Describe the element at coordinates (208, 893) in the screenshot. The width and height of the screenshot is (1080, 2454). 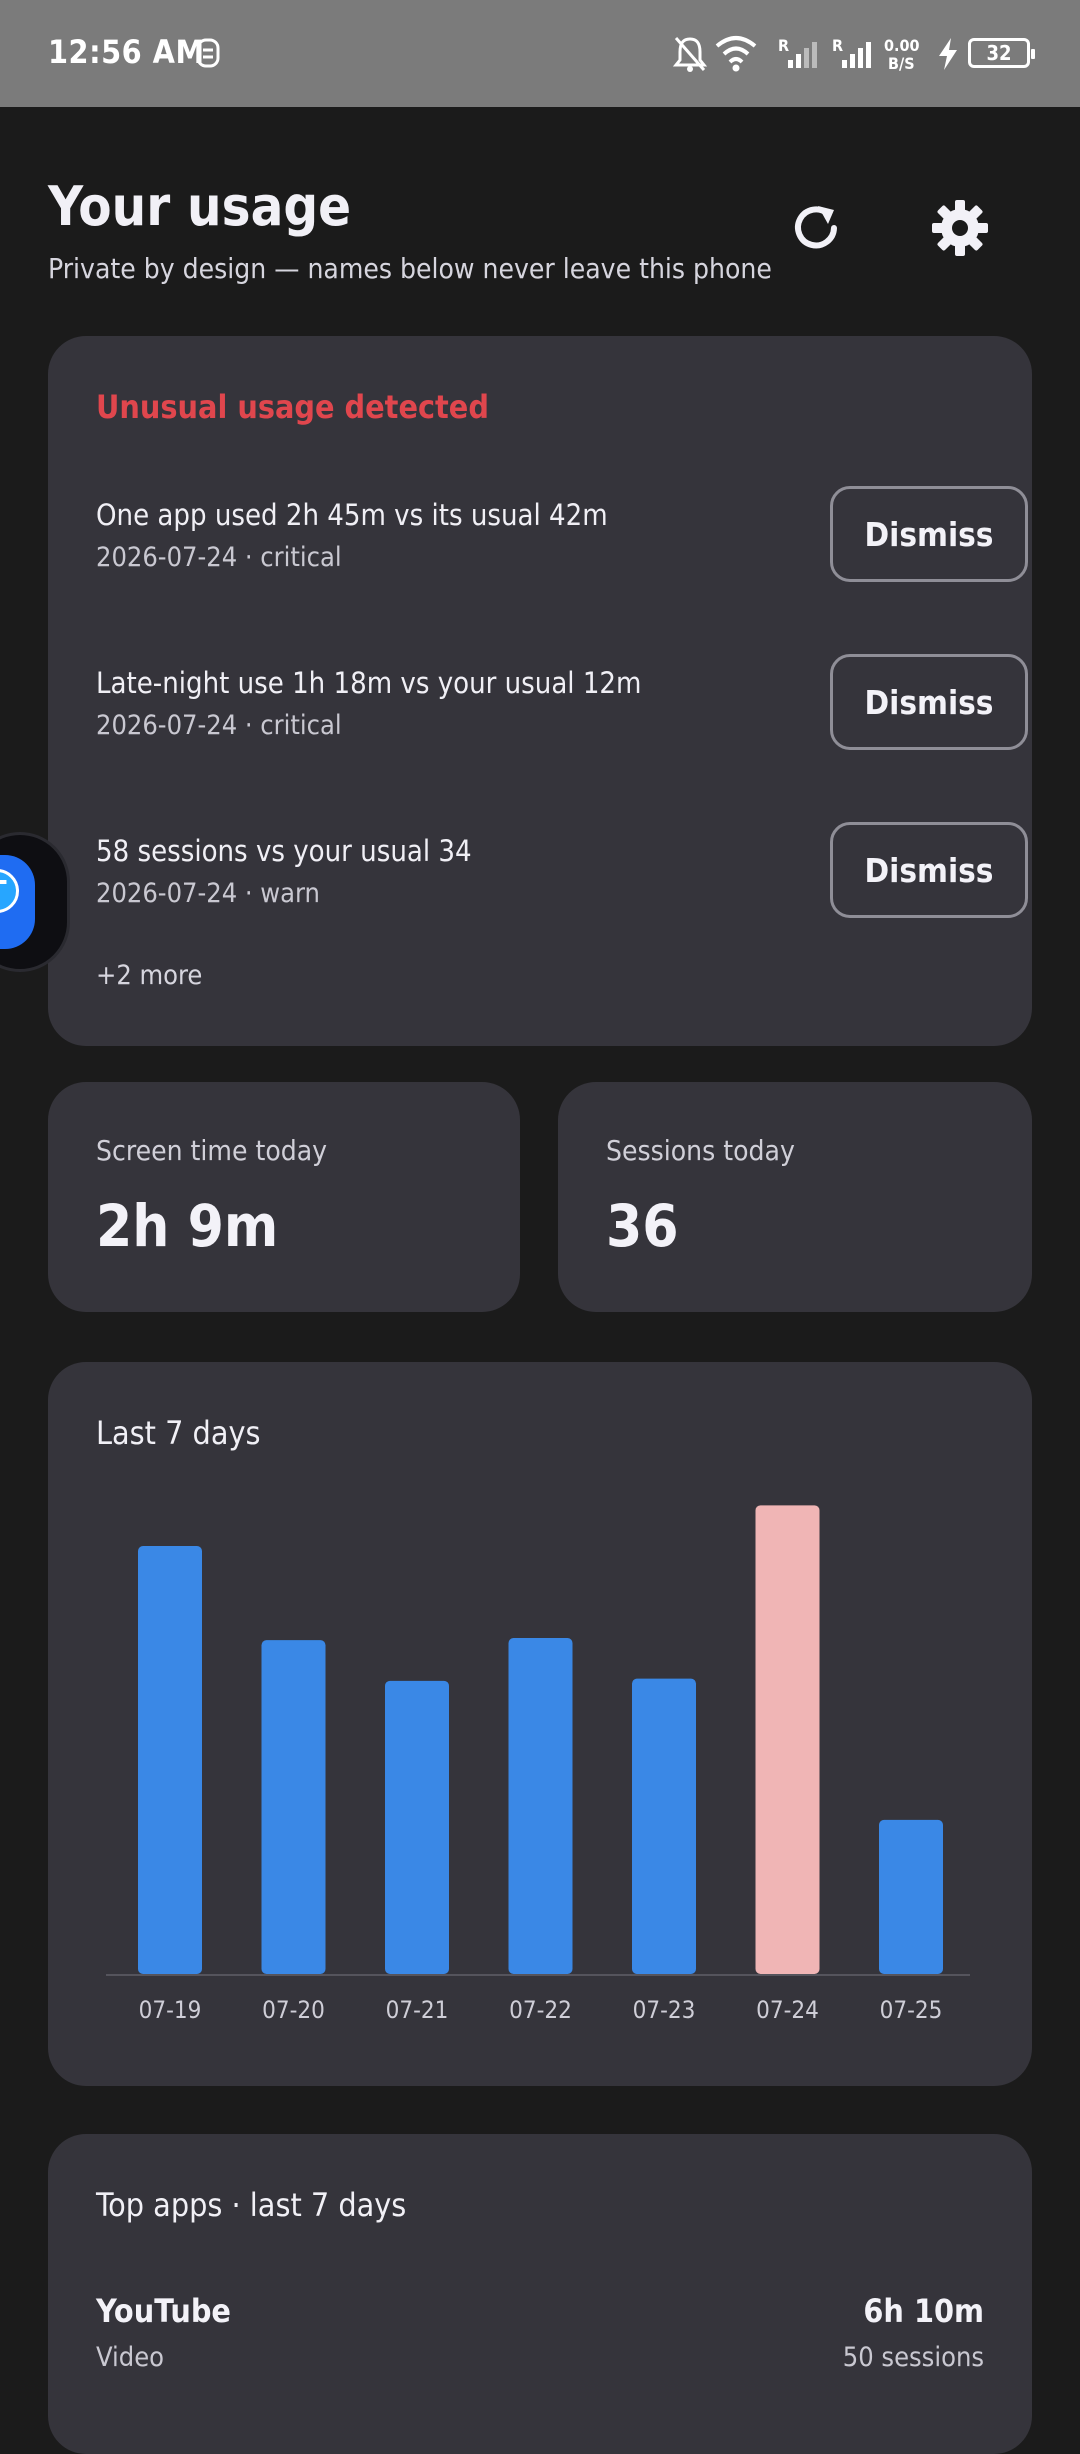
I see `alert-meta: 2026-07-24 · warn` at that location.